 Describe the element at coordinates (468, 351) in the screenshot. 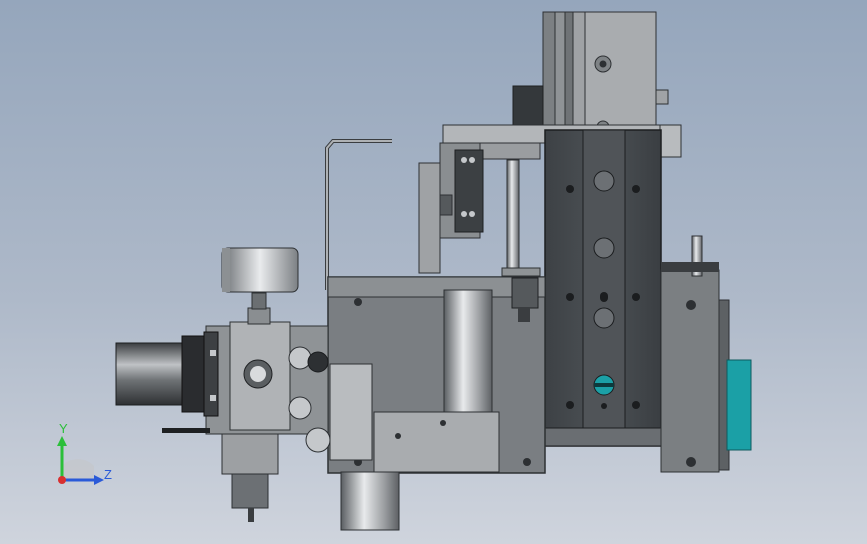

I see `center-cylinder` at that location.